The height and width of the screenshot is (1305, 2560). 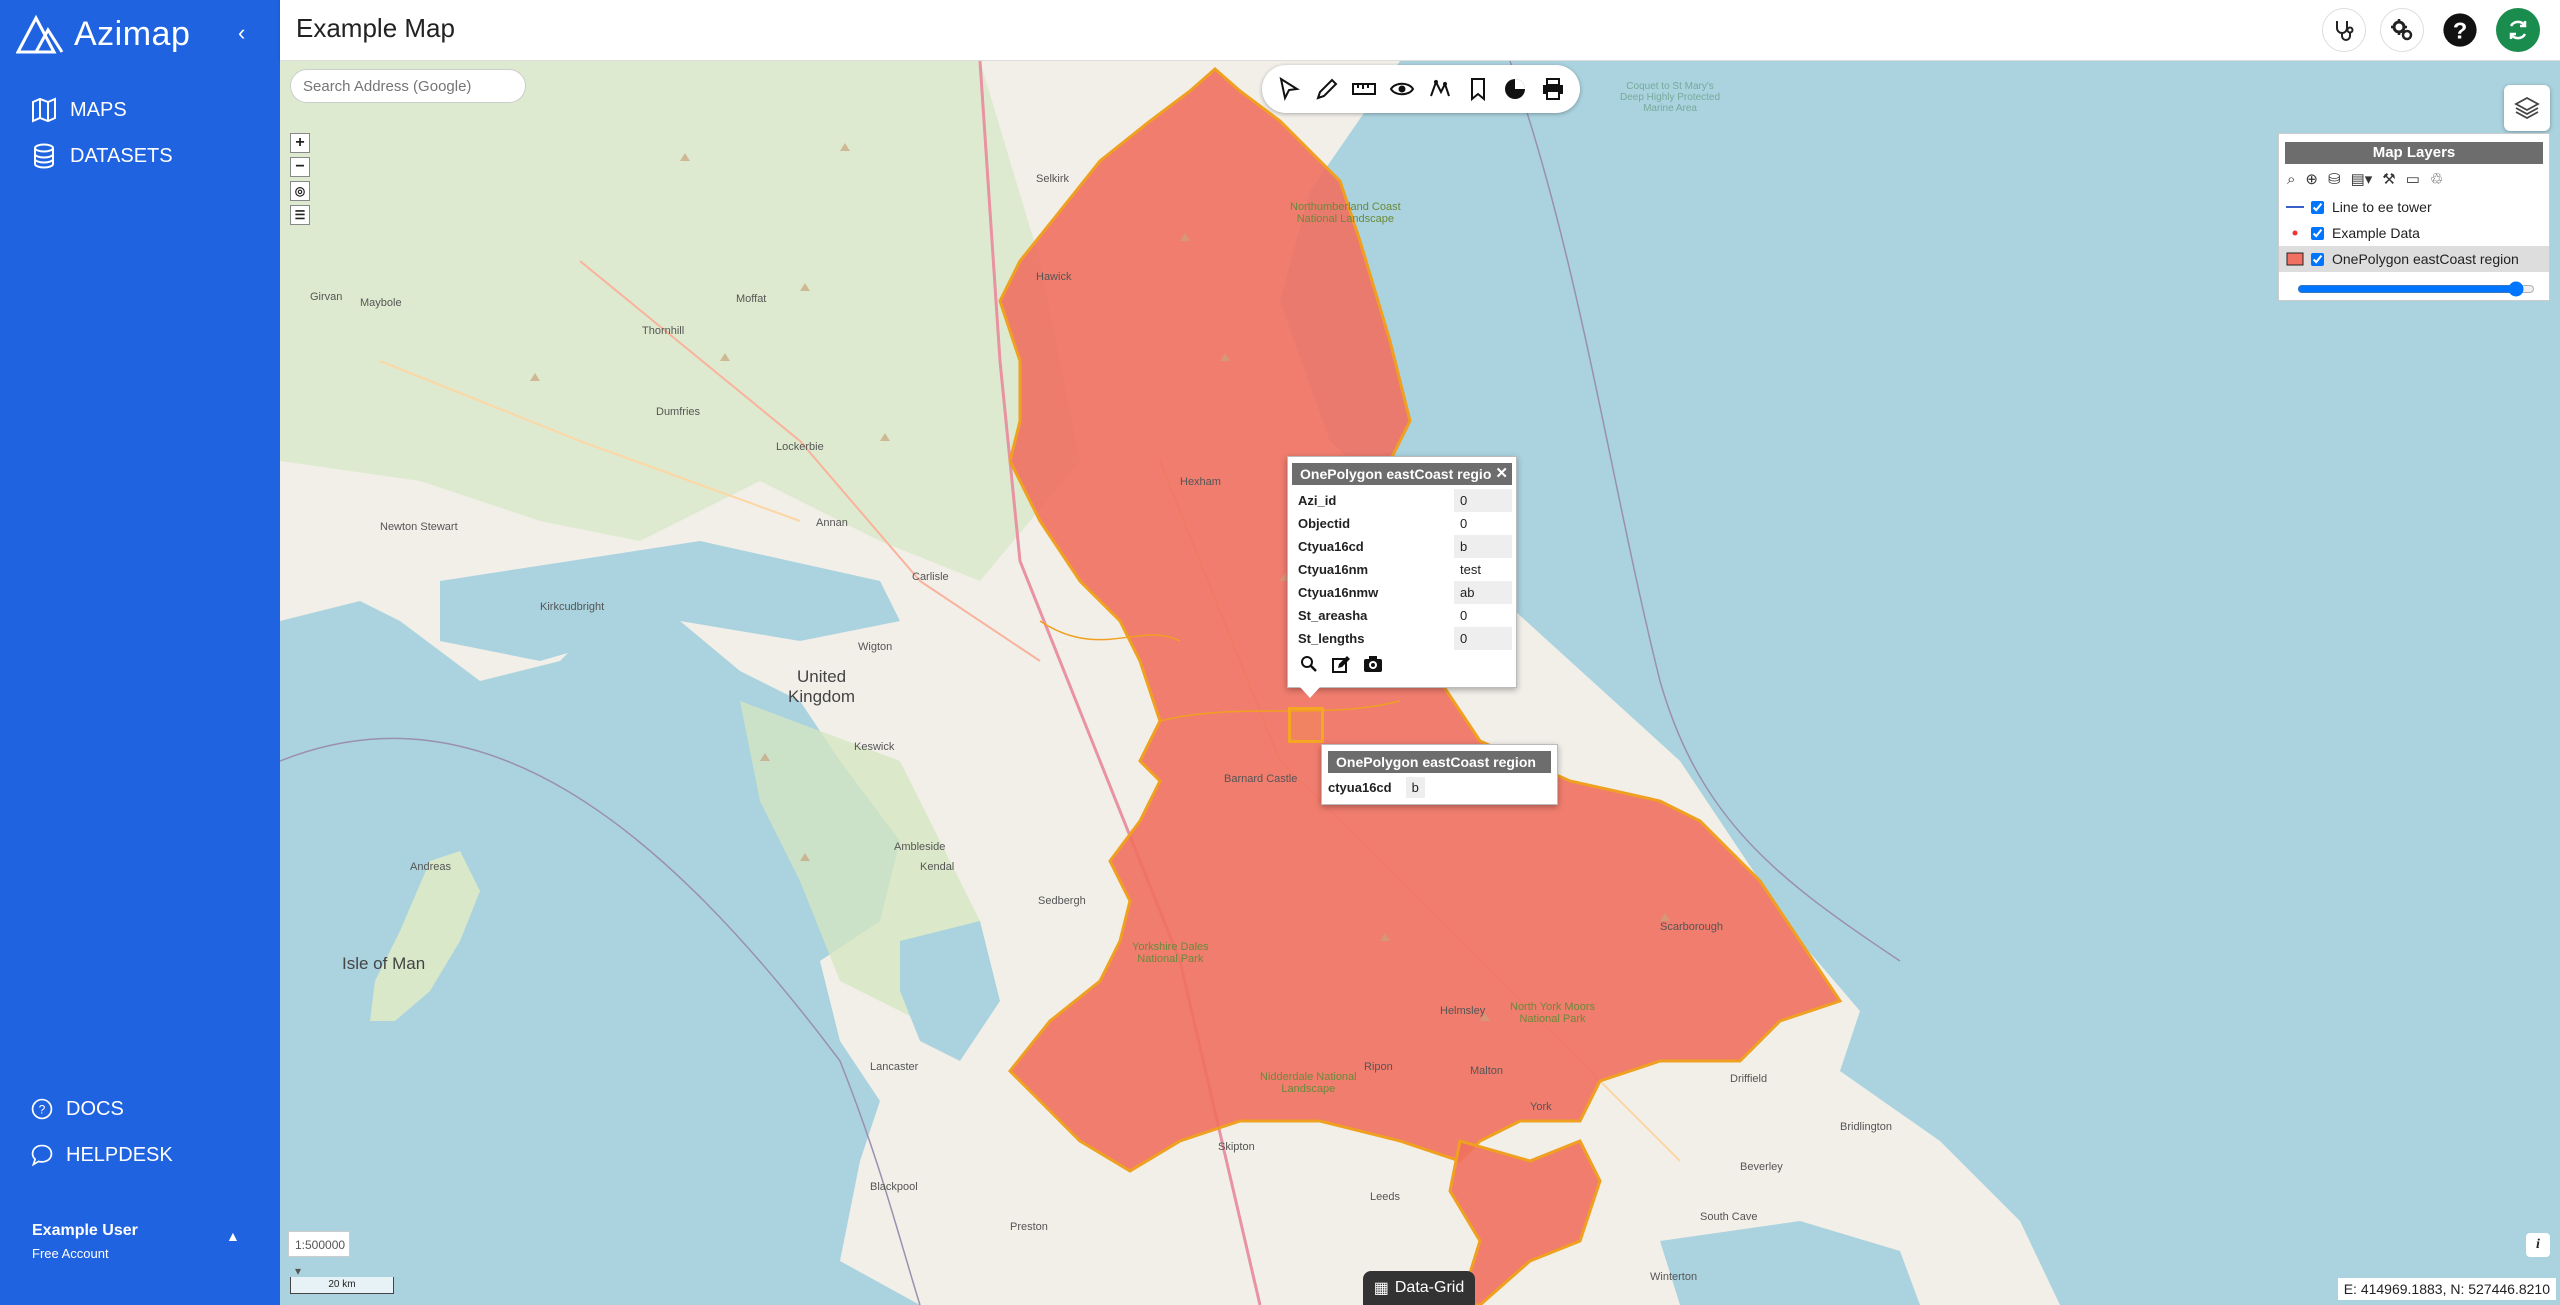 What do you see at coordinates (1310, 692) in the screenshot?
I see `popup-pointer` at bounding box center [1310, 692].